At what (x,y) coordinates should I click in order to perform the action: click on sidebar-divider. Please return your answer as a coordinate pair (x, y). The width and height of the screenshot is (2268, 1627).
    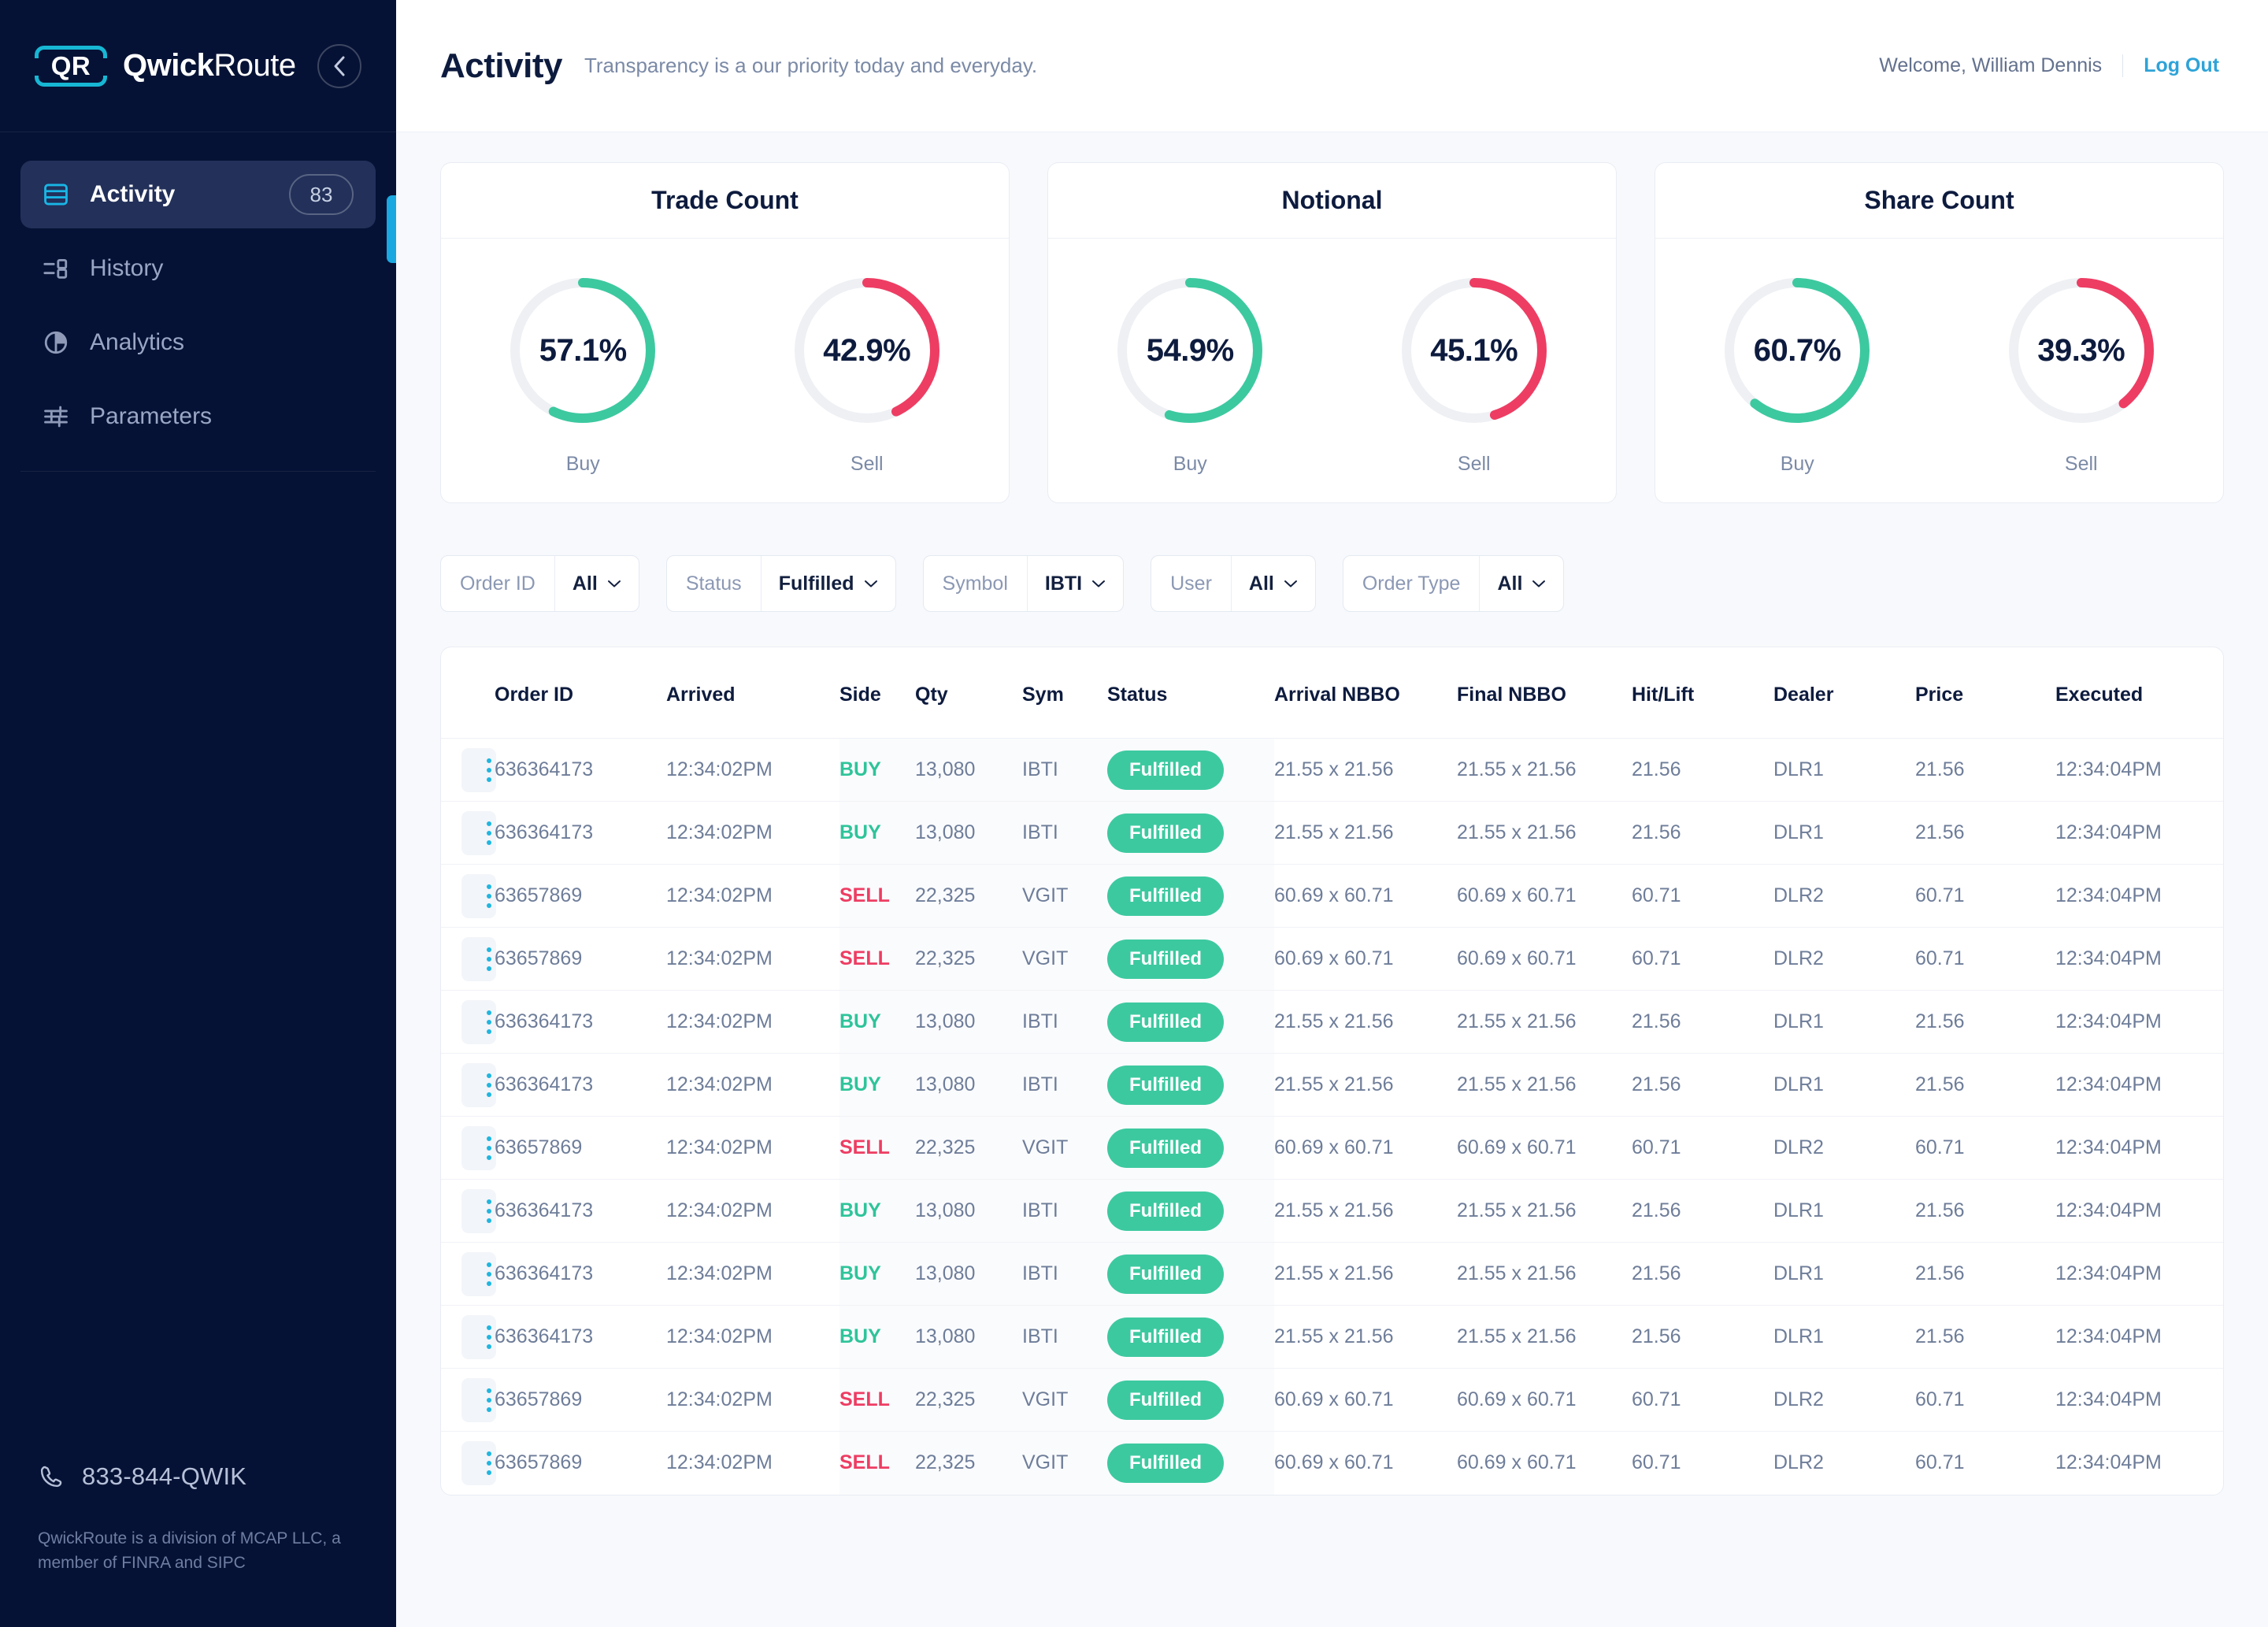
    Looking at the image, I should click on (198, 472).